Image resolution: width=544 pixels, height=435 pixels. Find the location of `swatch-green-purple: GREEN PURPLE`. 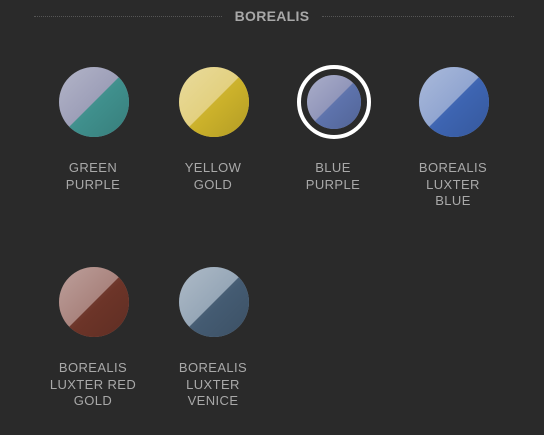

swatch-green-purple: GREEN PURPLE is located at coordinates (93, 141).